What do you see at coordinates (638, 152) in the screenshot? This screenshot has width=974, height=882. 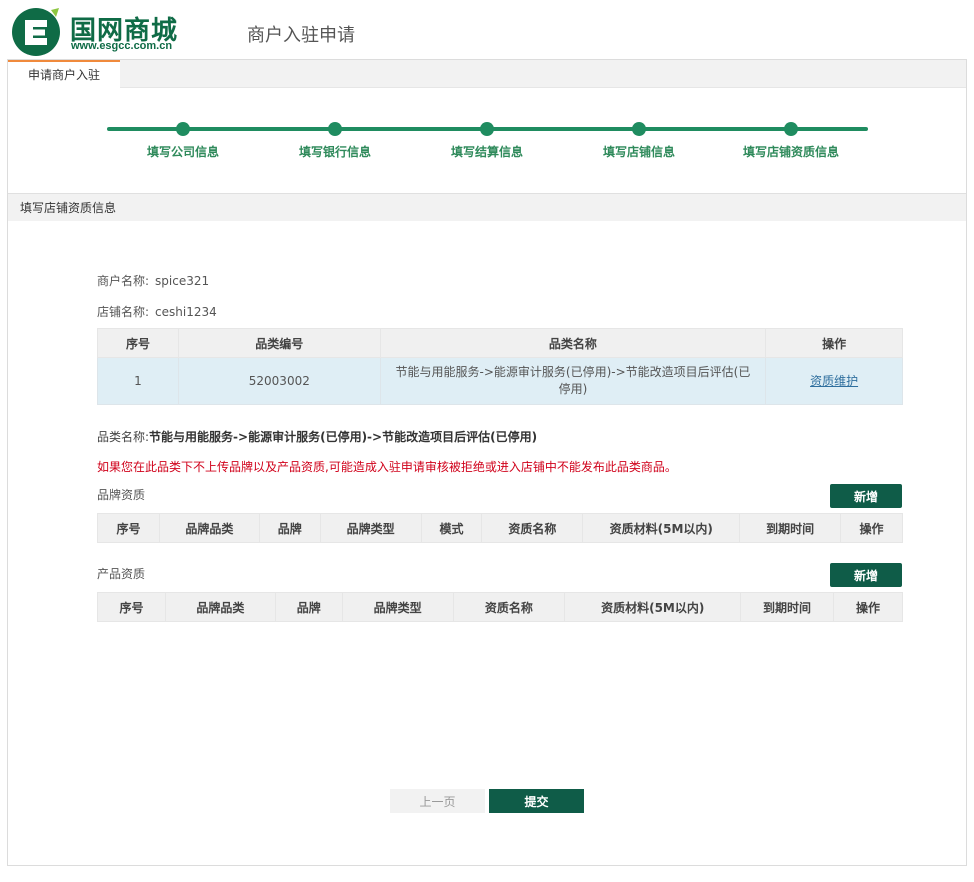 I see `step-label-4: 填写店铺信息` at bounding box center [638, 152].